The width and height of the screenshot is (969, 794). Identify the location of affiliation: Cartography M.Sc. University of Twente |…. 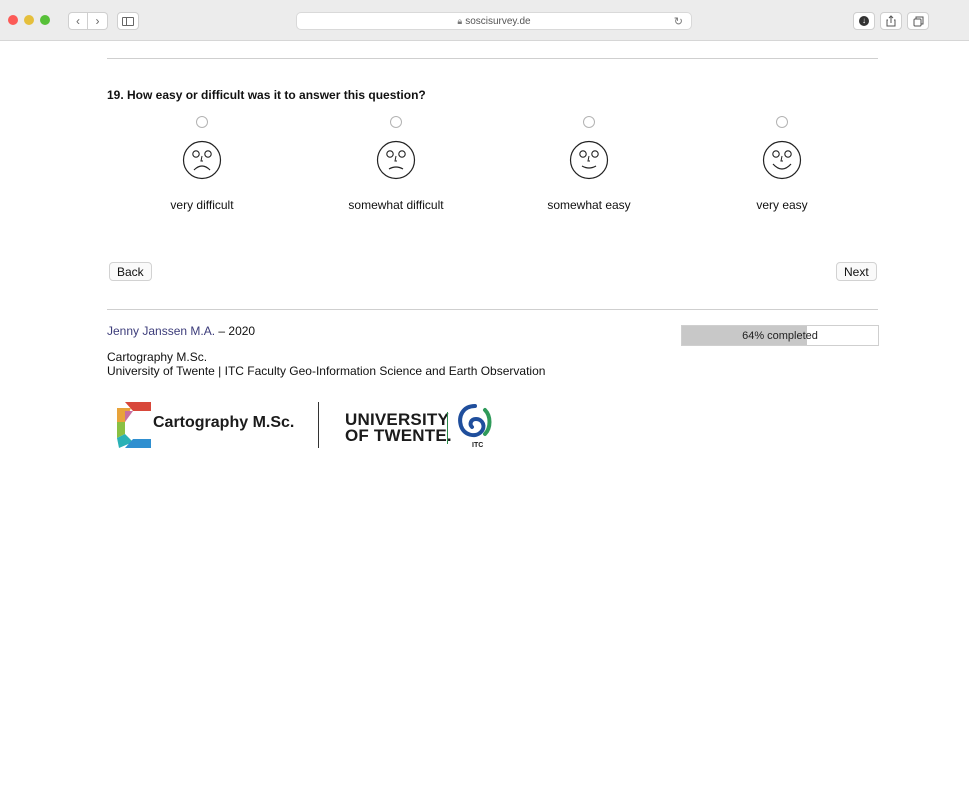
(326, 364).